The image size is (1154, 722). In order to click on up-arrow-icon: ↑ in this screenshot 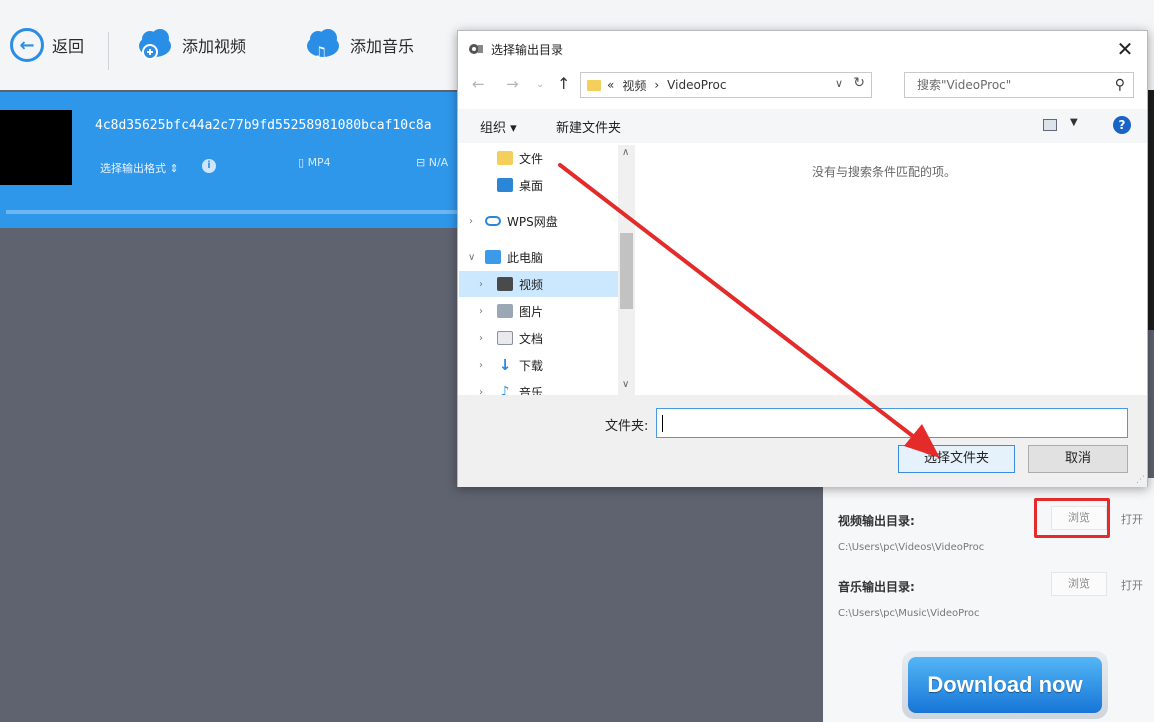, I will do `click(563, 83)`.